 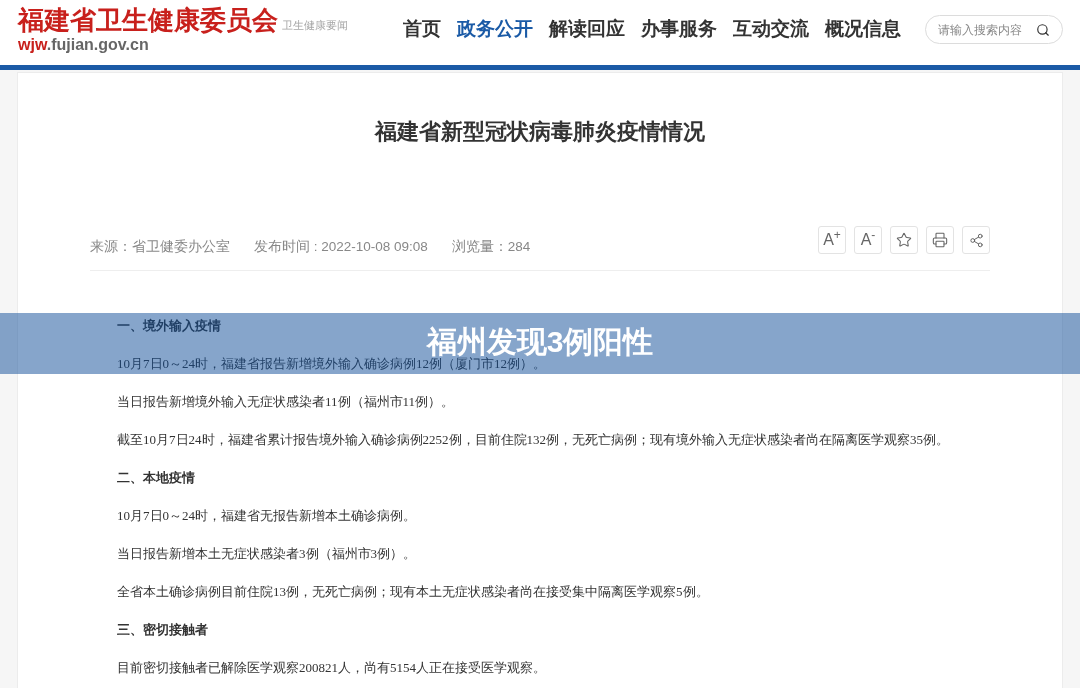 I want to click on nav-link: 解读回应, so click(x=587, y=29).